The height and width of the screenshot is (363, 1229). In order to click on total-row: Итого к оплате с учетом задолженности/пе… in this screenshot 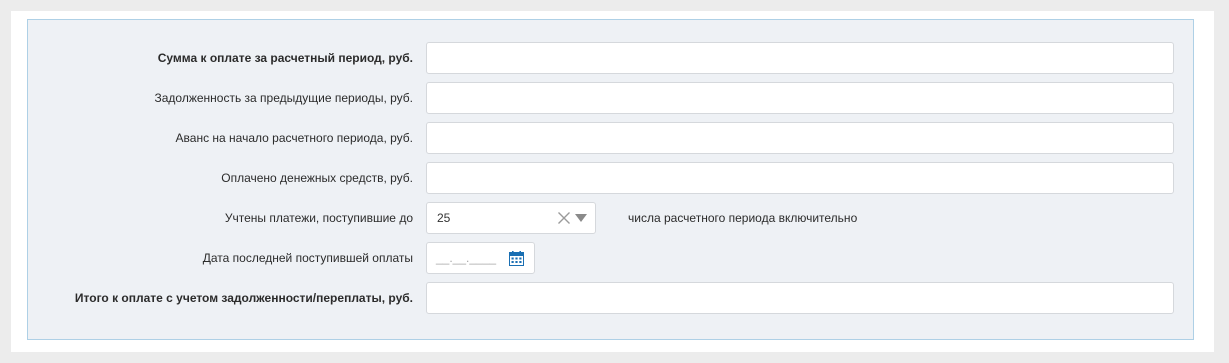, I will do `click(610, 298)`.